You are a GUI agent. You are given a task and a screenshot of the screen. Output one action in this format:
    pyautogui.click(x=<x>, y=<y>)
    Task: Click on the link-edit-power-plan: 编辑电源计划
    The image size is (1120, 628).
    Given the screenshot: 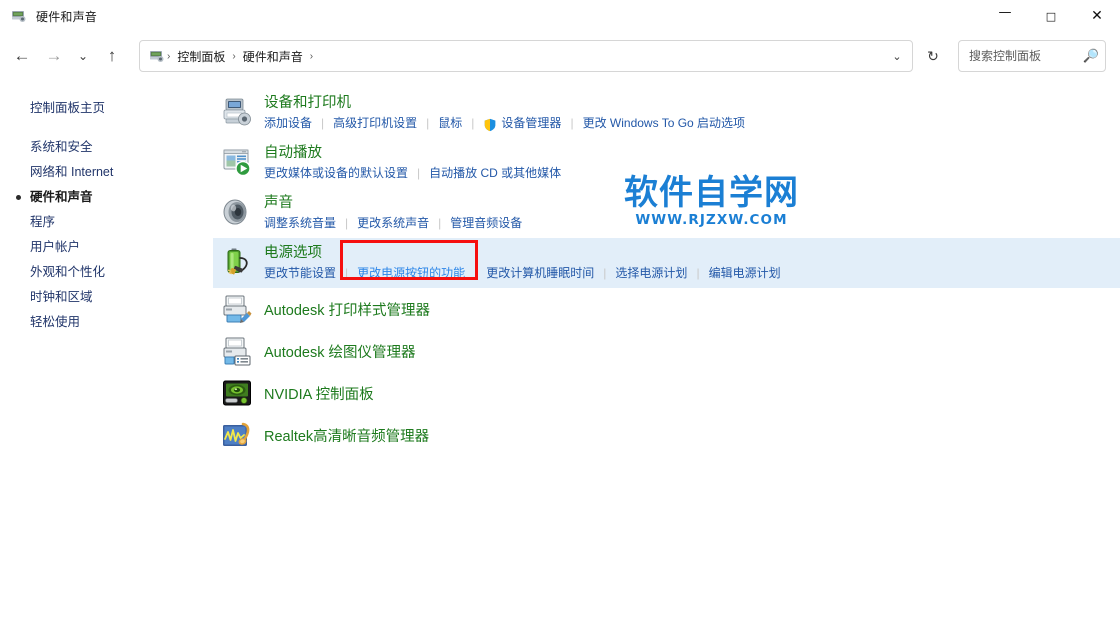 What is the action you would take?
    pyautogui.click(x=745, y=273)
    